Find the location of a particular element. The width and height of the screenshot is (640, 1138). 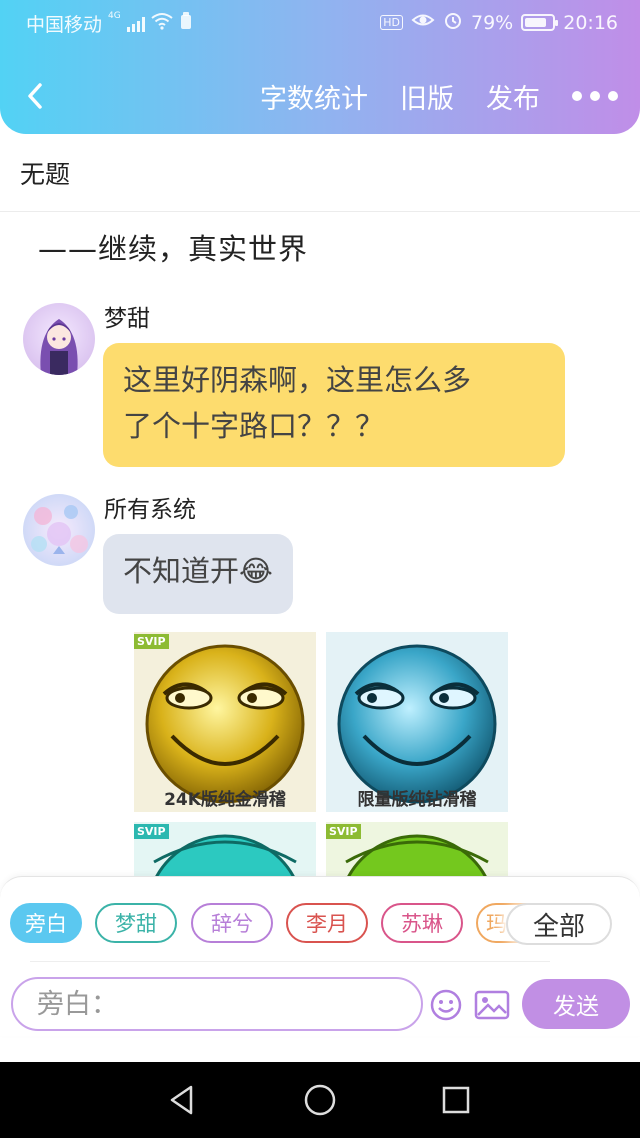

message-bubble: 这里好阴森啊，这里怎么多 了个十字路口？？？ is located at coordinates (334, 405).